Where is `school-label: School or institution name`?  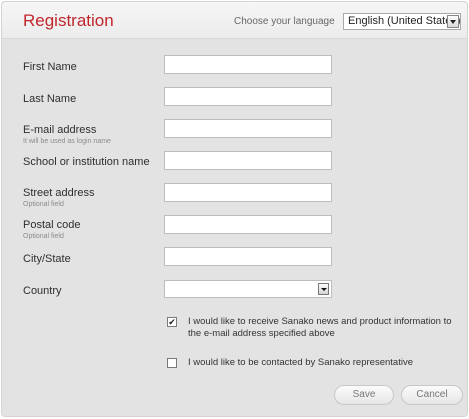
school-label: School or institution name is located at coordinates (86, 162).